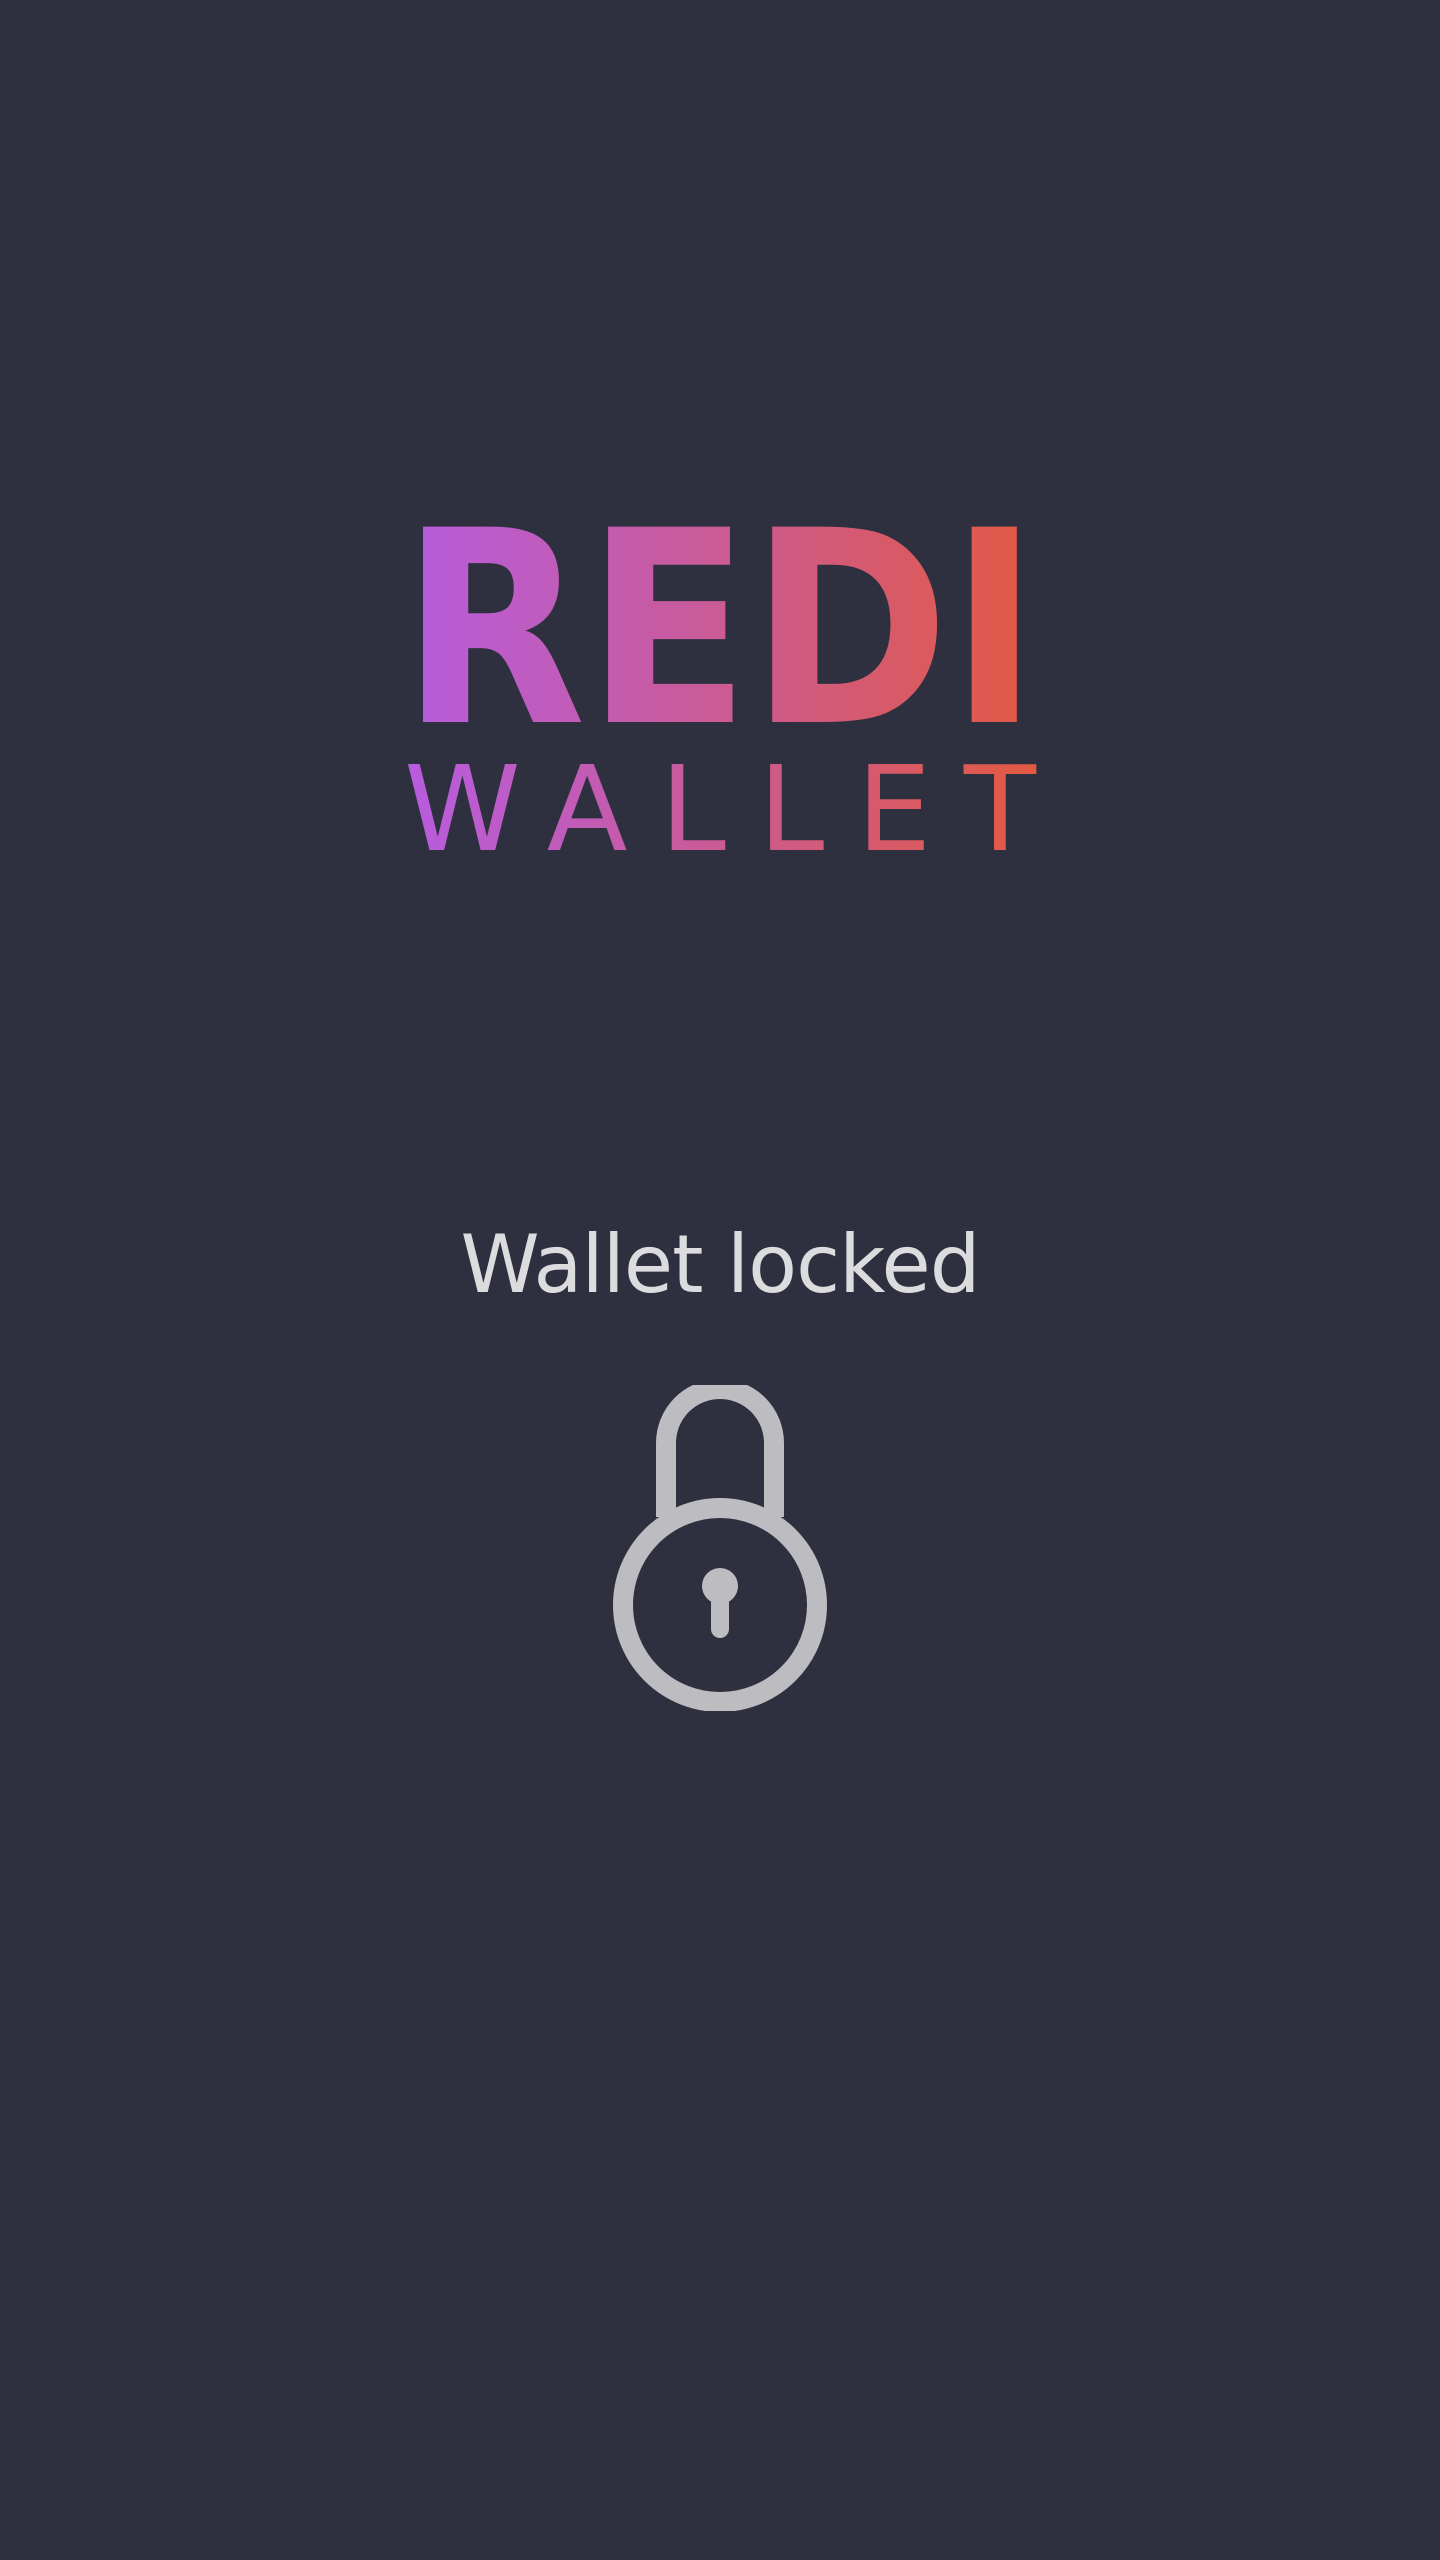 The width and height of the screenshot is (1440, 2560). I want to click on padlock-icon, so click(720, 1548).